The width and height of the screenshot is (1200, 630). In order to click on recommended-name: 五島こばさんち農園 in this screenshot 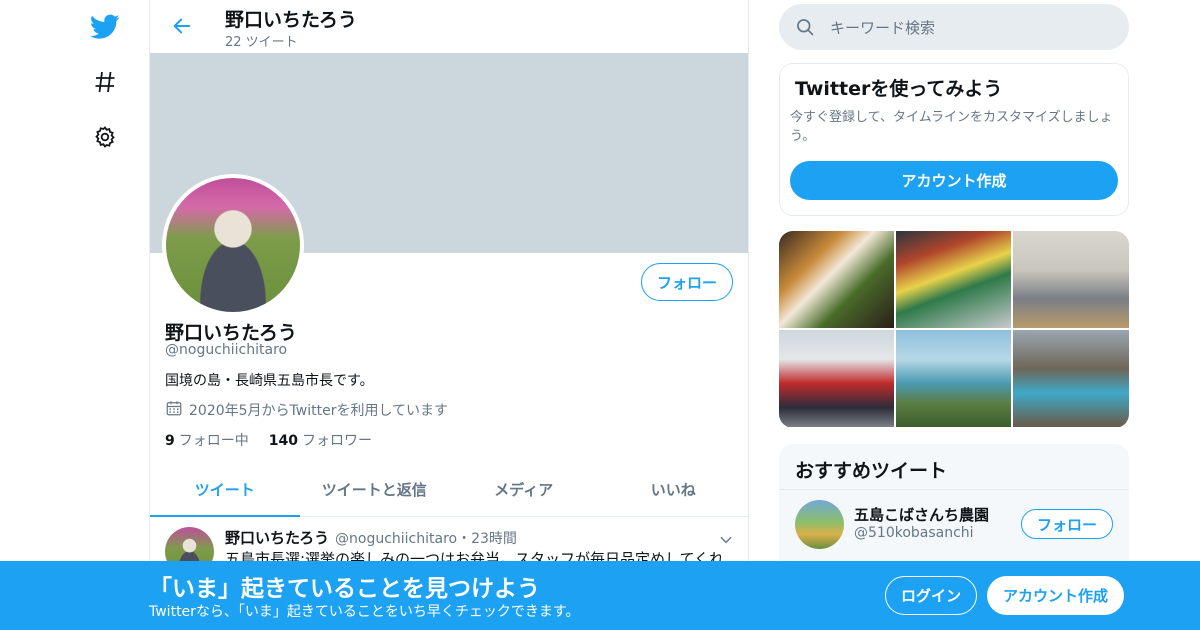, I will do `click(921, 514)`.